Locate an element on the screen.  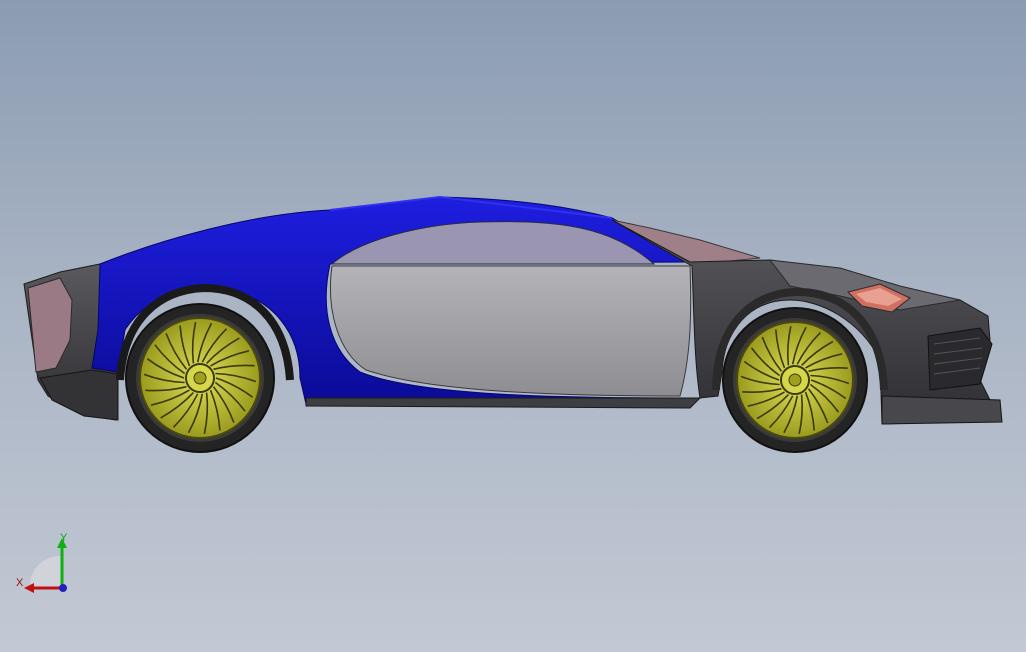
x-axis-label: X is located at coordinates (20, 583).